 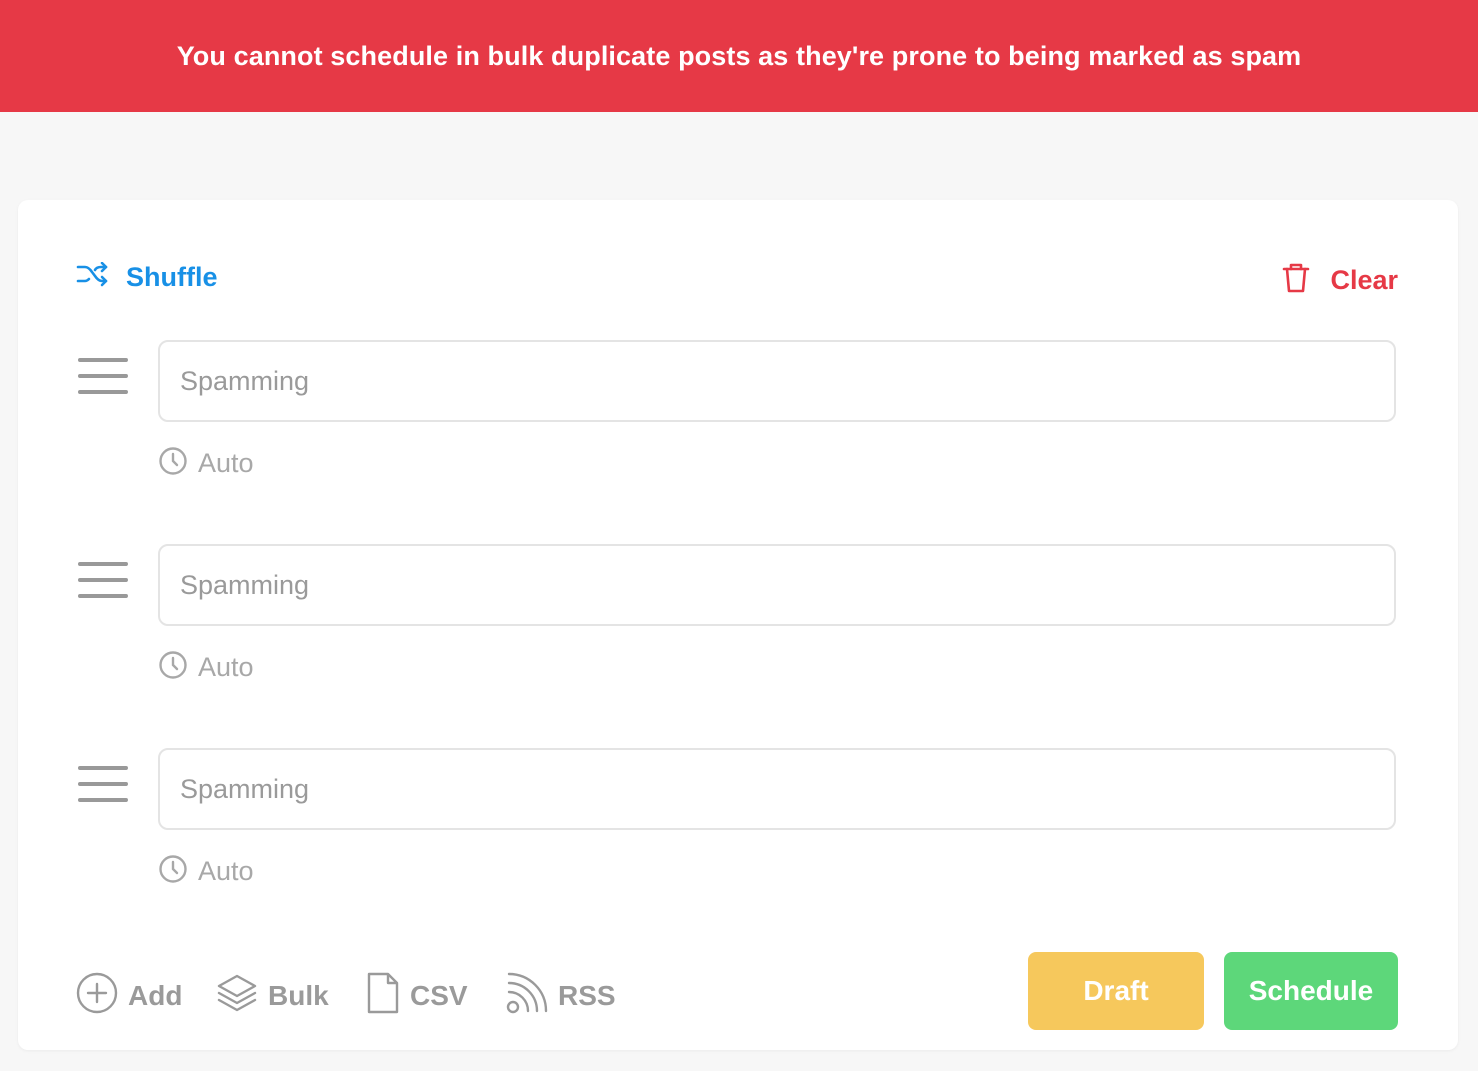 What do you see at coordinates (172, 277) in the screenshot?
I see `shuffle-label: Shuffle` at bounding box center [172, 277].